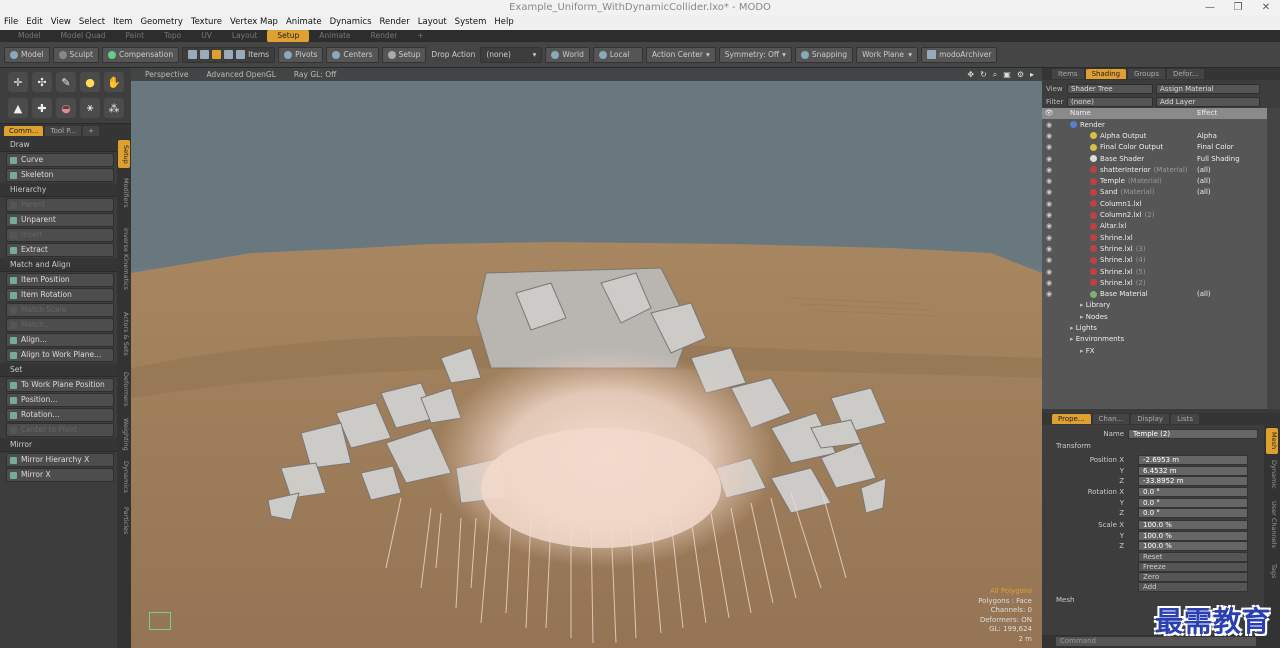  I want to click on menu-select: Select, so click(92, 22).